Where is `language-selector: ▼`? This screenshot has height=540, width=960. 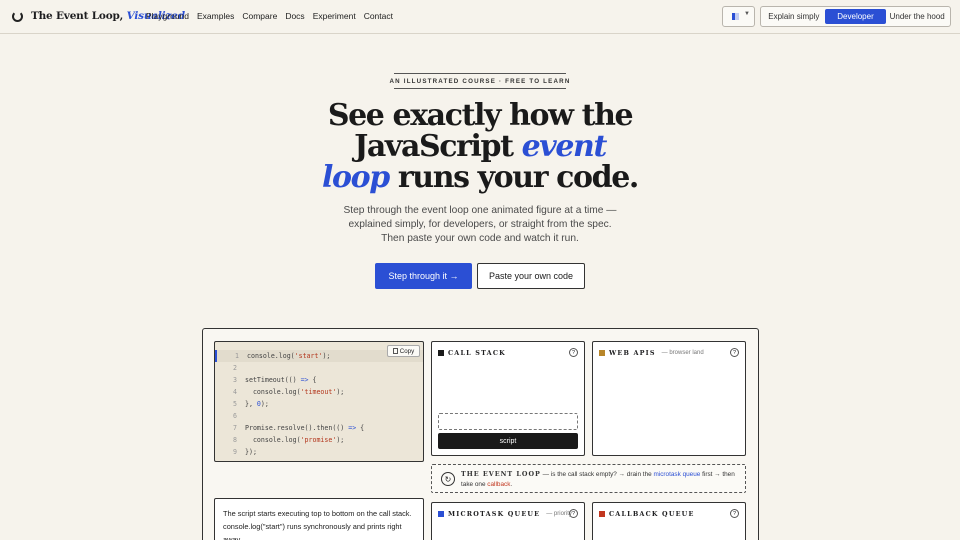 language-selector: ▼ is located at coordinates (738, 16).